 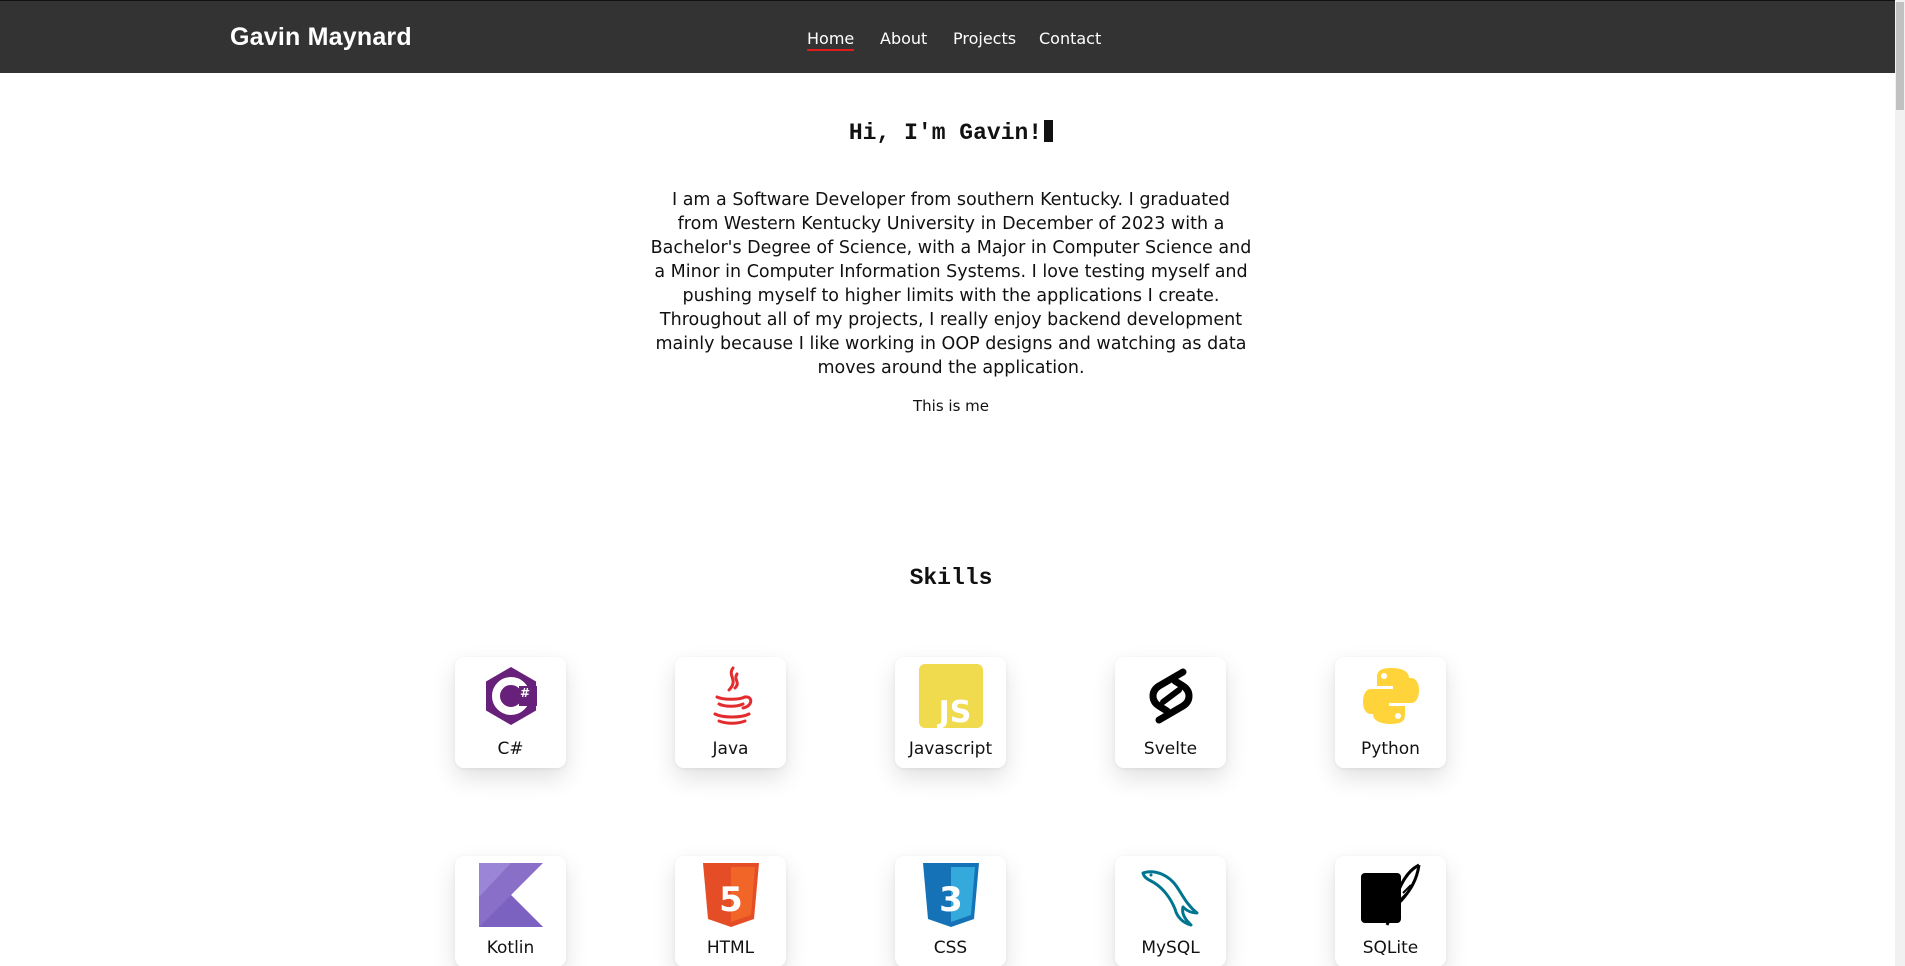 What do you see at coordinates (511, 895) in the screenshot?
I see `kotlin-icon` at bounding box center [511, 895].